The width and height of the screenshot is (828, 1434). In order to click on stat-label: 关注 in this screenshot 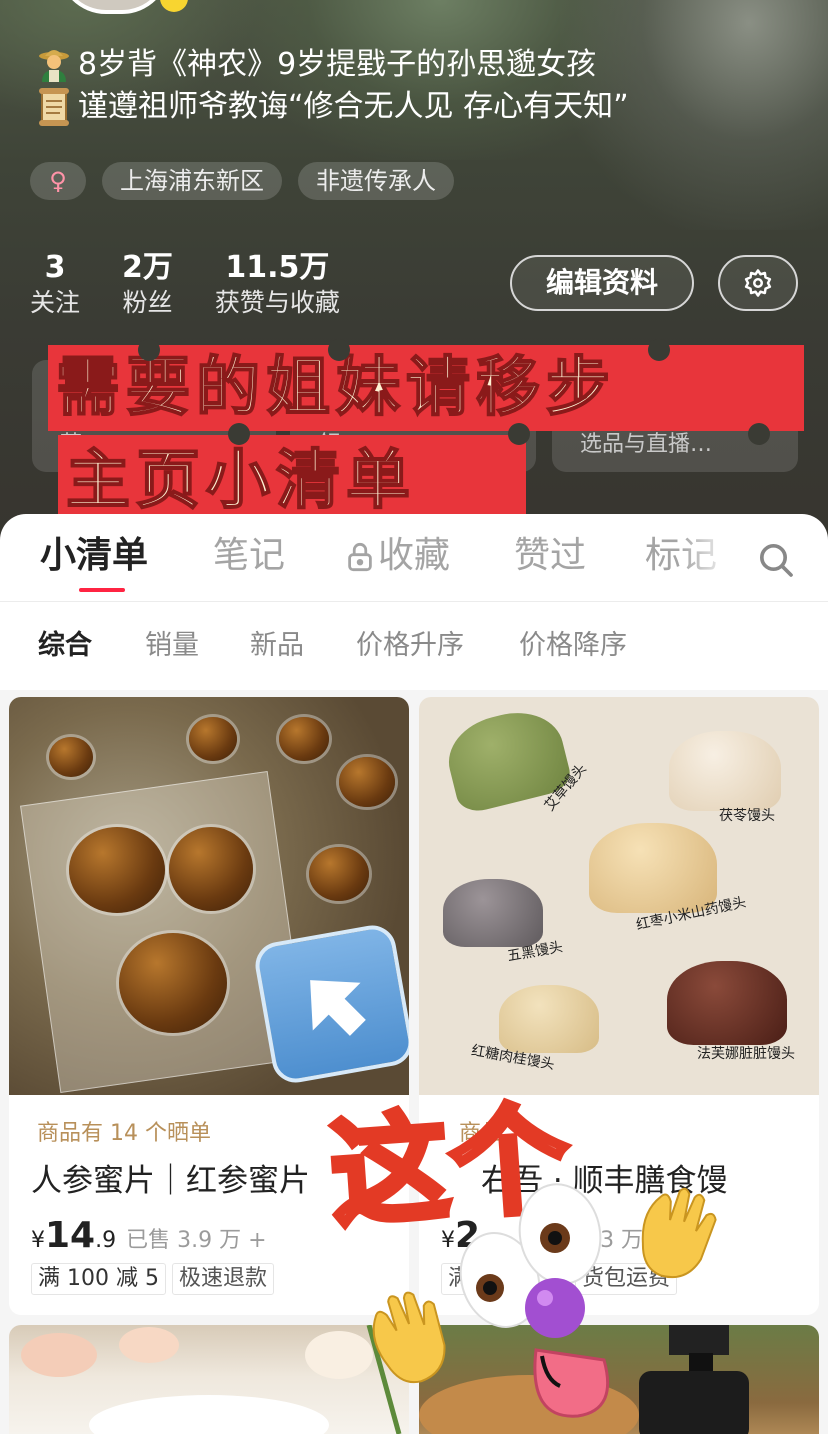, I will do `click(55, 302)`.